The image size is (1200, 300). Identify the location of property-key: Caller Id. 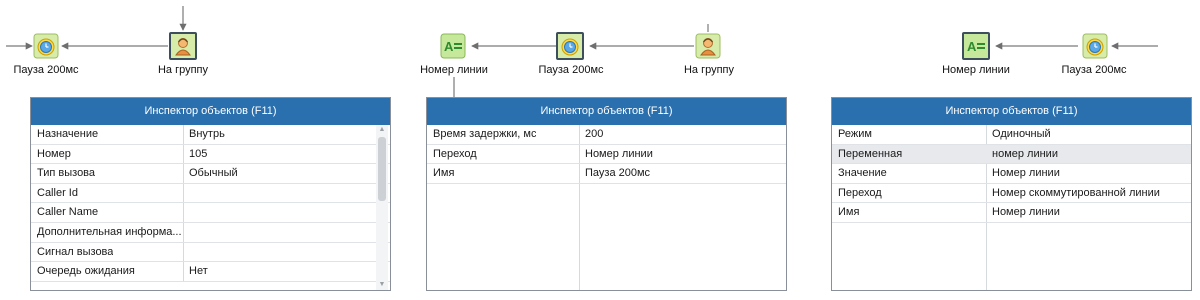
(57, 192).